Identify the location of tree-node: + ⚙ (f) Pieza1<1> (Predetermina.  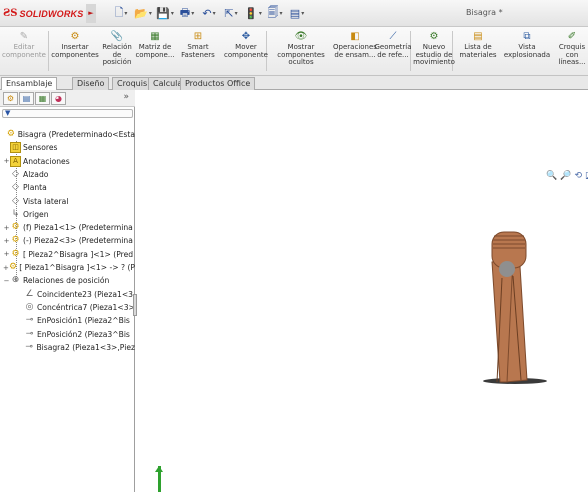
(69, 227).